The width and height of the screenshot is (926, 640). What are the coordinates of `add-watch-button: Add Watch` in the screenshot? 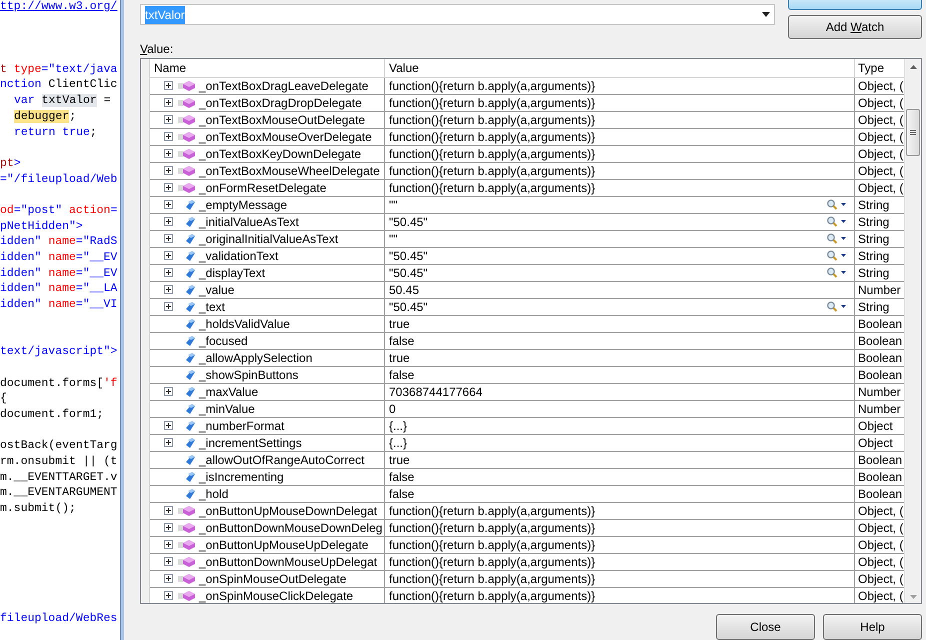 It's located at (855, 27).